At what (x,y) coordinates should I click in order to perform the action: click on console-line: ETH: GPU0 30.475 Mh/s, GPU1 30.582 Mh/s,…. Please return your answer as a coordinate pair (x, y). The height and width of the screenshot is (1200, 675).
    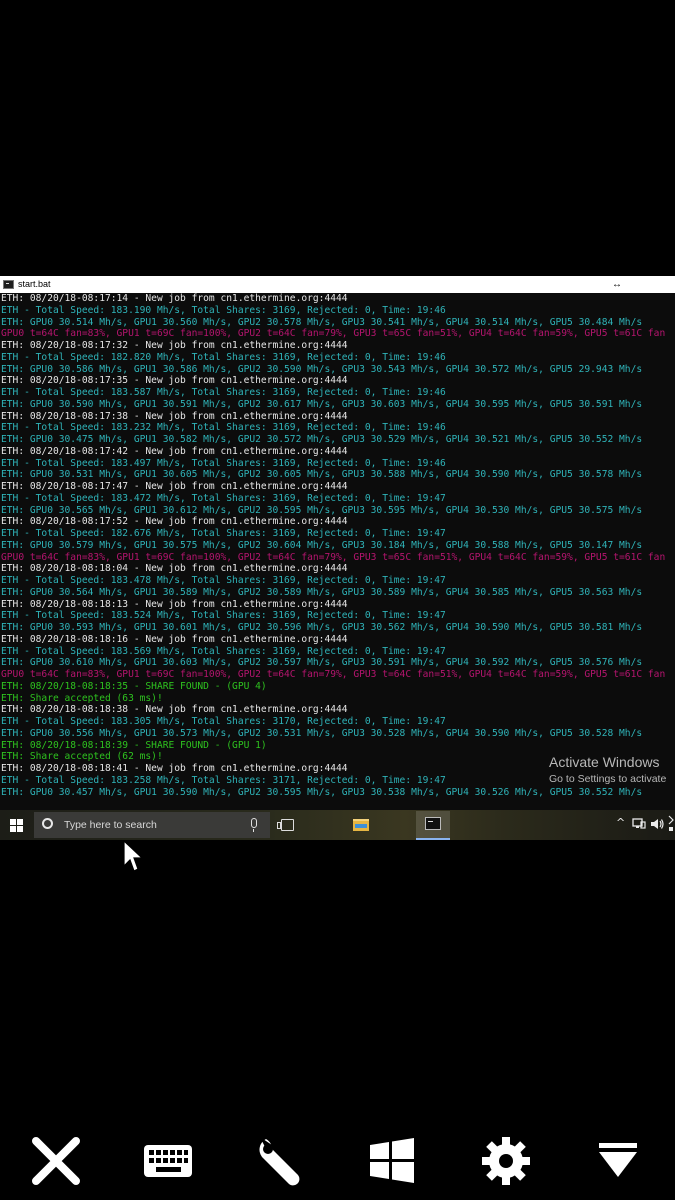
    Looking at the image, I should click on (322, 439).